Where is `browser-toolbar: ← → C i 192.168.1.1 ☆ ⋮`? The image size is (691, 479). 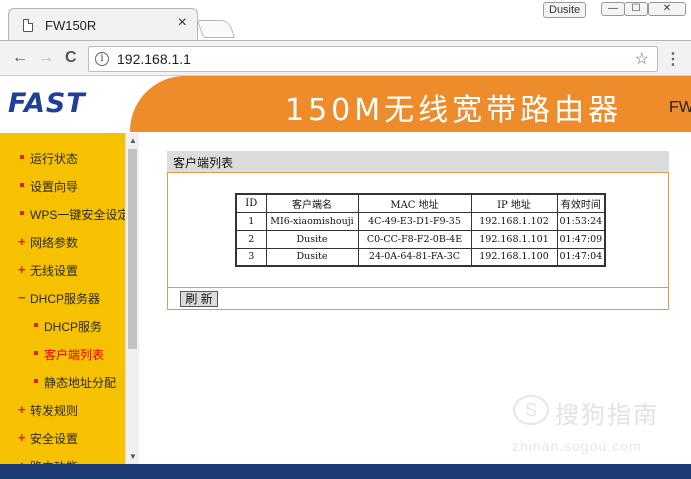
browser-toolbar: ← → C i 192.168.1.1 ☆ ⋮ is located at coordinates (345, 58).